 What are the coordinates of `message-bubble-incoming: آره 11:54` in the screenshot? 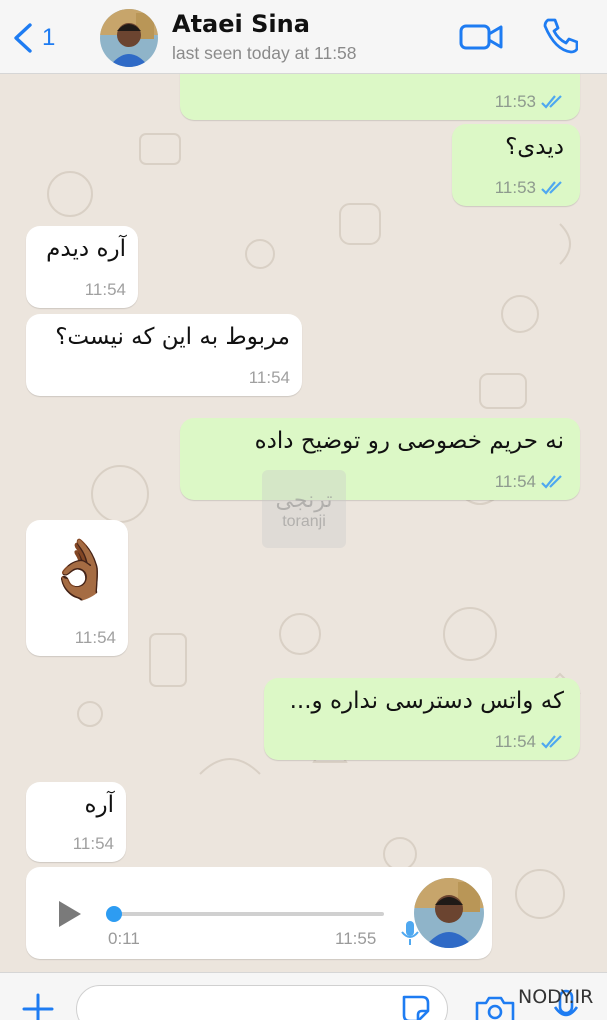 It's located at (76, 822).